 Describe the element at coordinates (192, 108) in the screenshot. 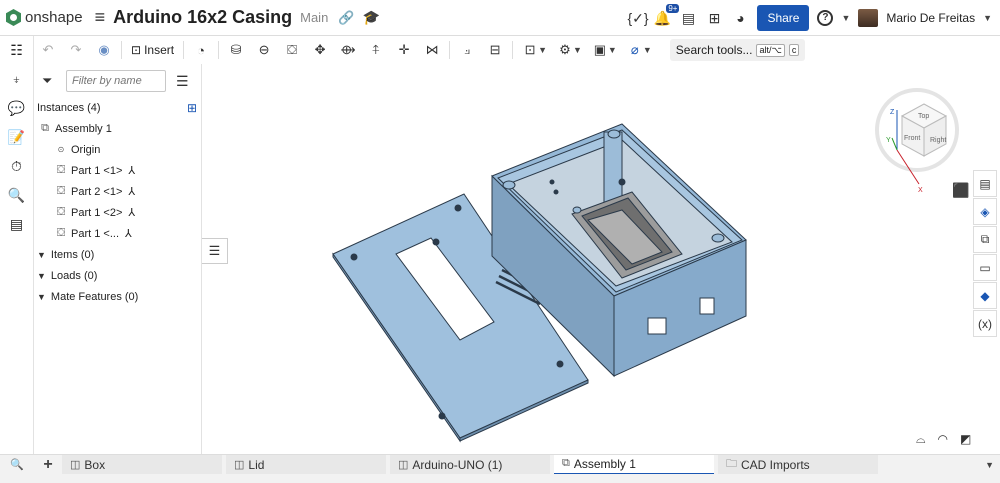

I see `create-folder-icon: ⊞` at that location.